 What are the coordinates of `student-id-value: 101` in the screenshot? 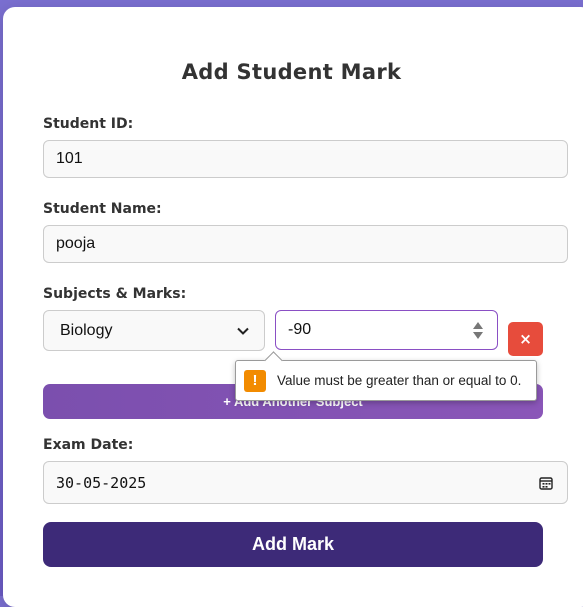 It's located at (69, 158).